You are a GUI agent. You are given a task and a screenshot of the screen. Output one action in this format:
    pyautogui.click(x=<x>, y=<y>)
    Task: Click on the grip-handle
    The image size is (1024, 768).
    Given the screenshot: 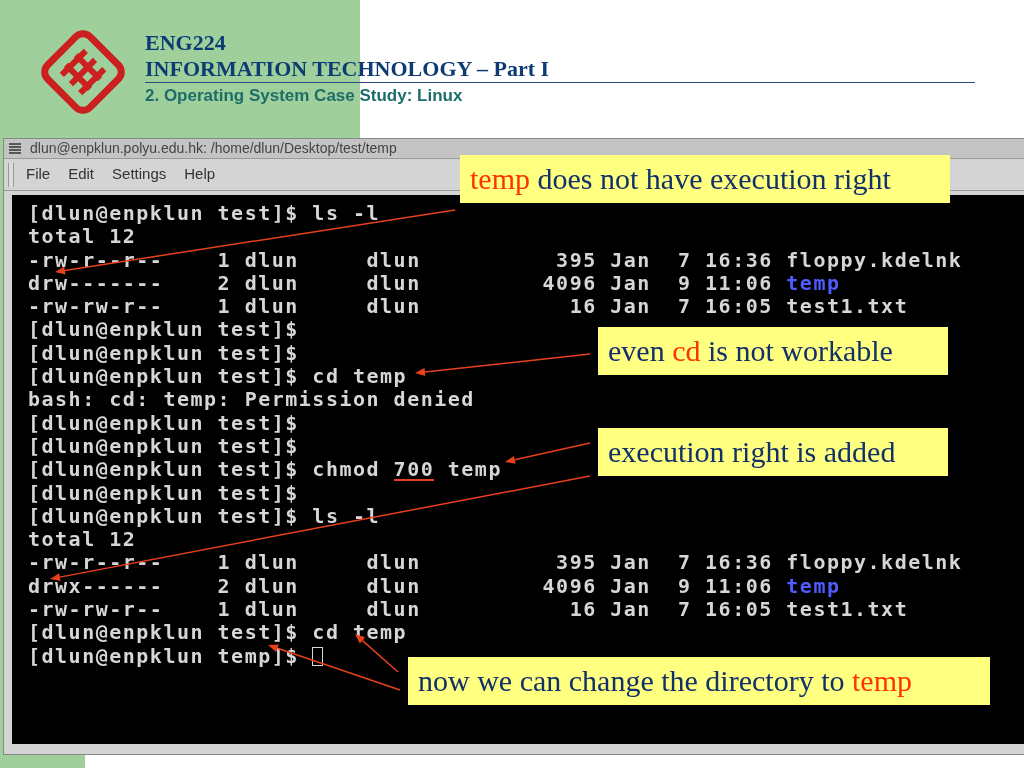 What is the action you would take?
    pyautogui.click(x=11, y=174)
    